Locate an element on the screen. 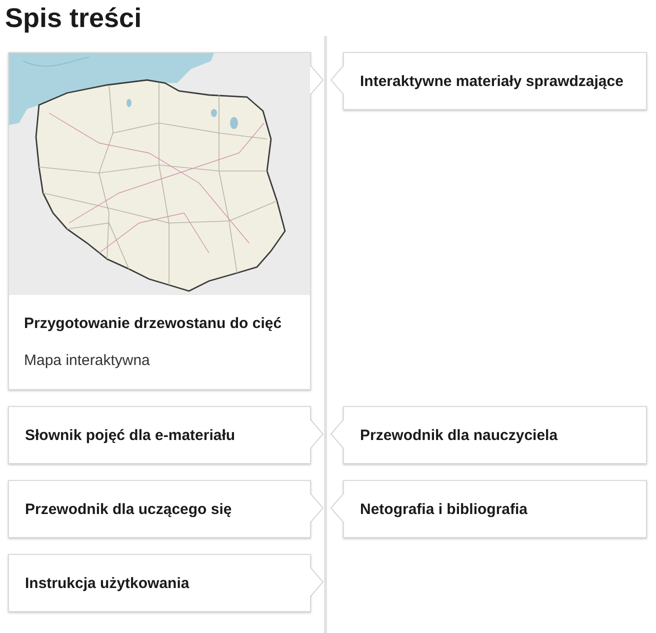 The image size is (656, 633). page-title: Spis treści is located at coordinates (73, 19).